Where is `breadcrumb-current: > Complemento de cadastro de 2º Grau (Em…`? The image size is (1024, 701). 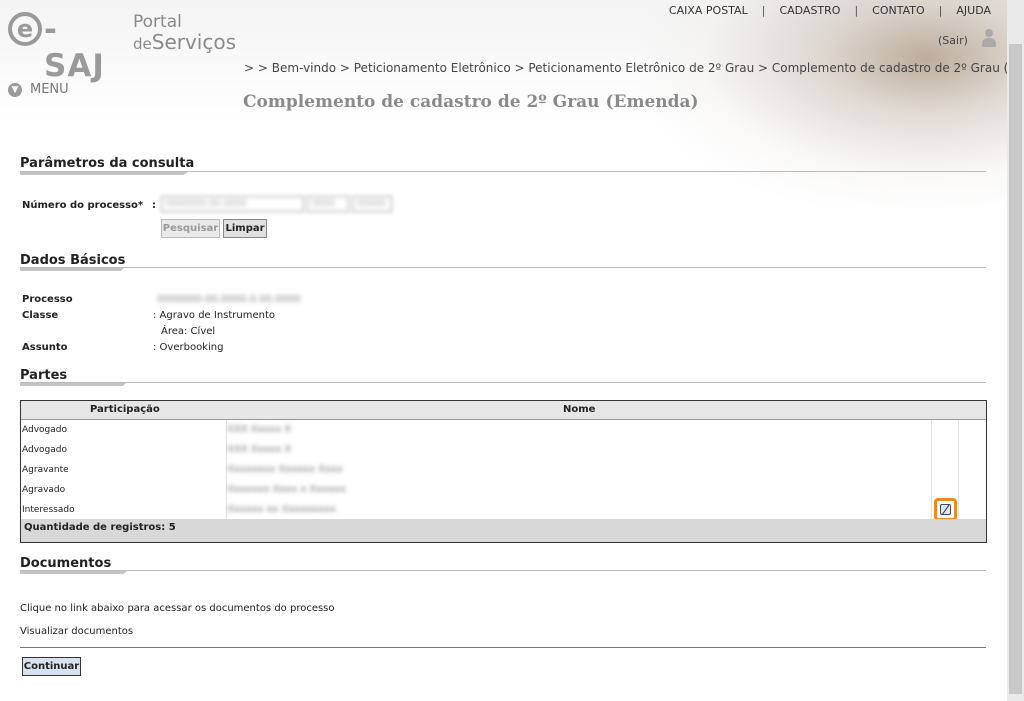
breadcrumb-current: > Complemento de cadastro de 2º Grau (Em… is located at coordinates (891, 68).